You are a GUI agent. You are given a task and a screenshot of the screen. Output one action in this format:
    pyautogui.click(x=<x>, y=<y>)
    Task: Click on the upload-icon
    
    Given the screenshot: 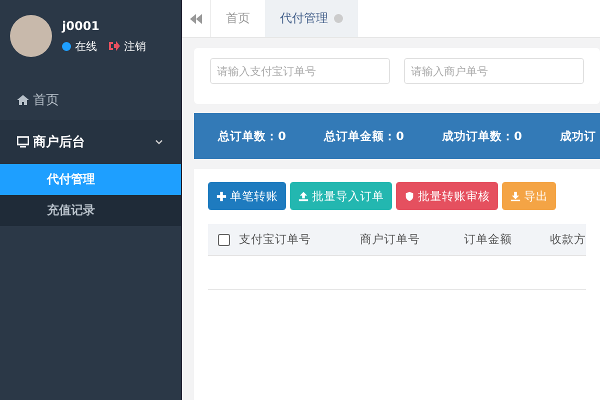 What is the action you would take?
    pyautogui.click(x=303, y=196)
    